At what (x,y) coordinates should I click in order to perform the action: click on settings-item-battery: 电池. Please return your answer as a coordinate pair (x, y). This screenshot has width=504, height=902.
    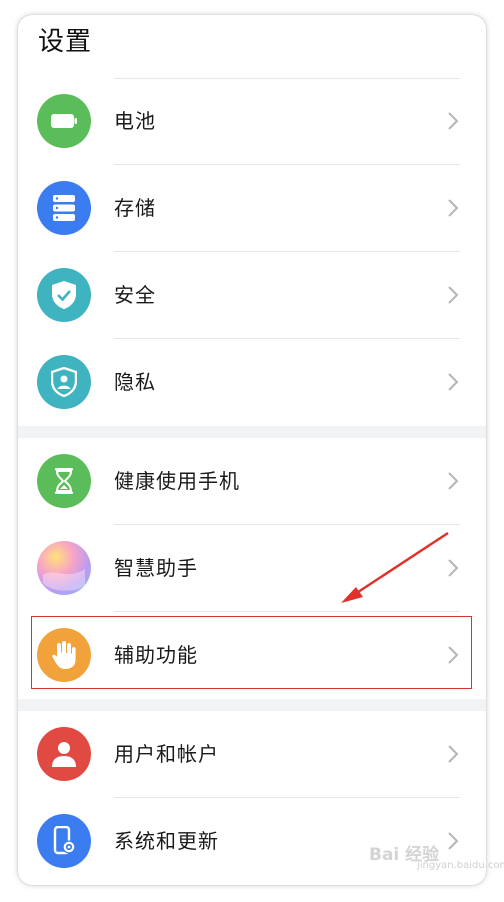
    Looking at the image, I should click on (252, 121).